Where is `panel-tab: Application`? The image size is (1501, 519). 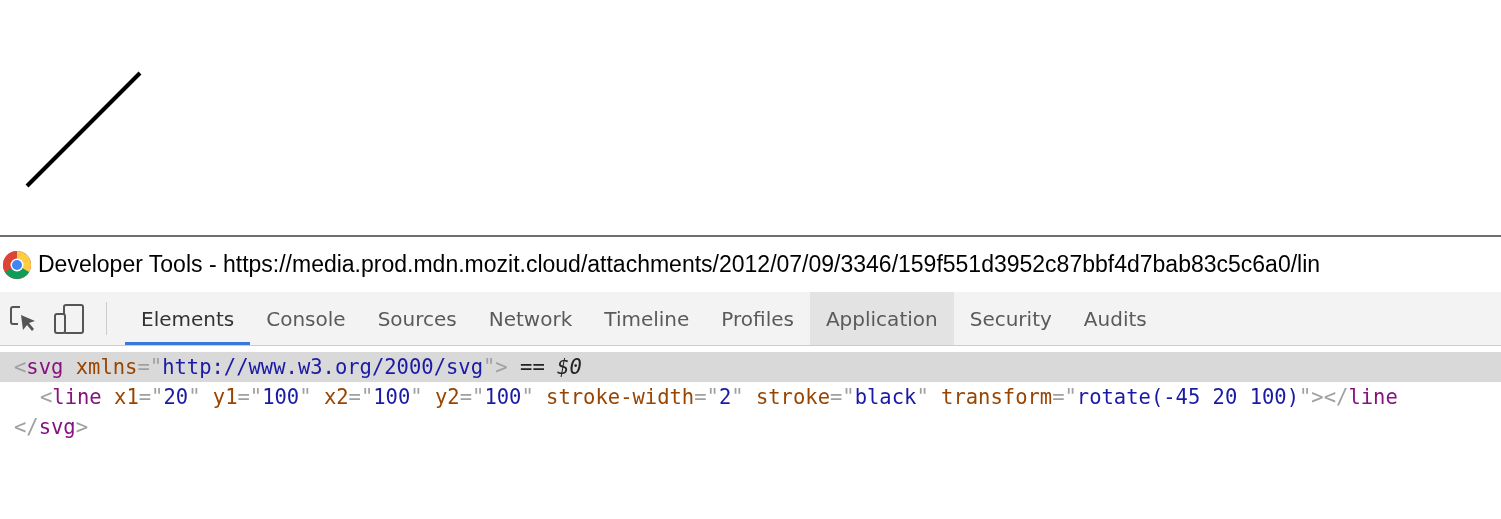
panel-tab: Application is located at coordinates (881, 318).